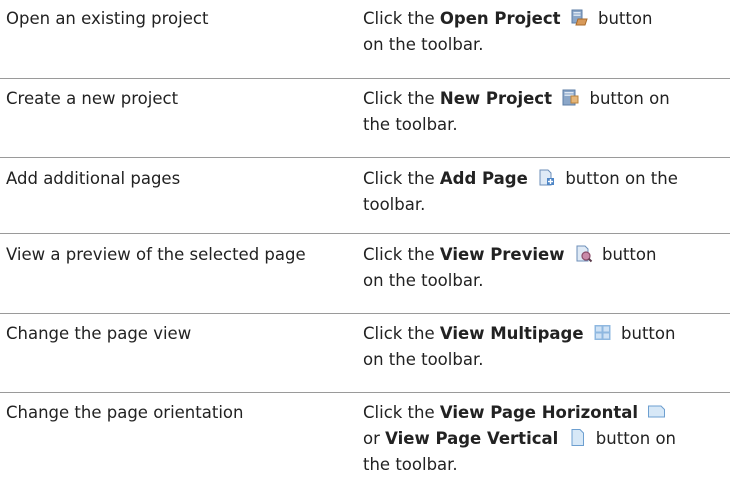 The width and height of the screenshot is (730, 500). I want to click on button-name: View Page Vertical, so click(472, 438).